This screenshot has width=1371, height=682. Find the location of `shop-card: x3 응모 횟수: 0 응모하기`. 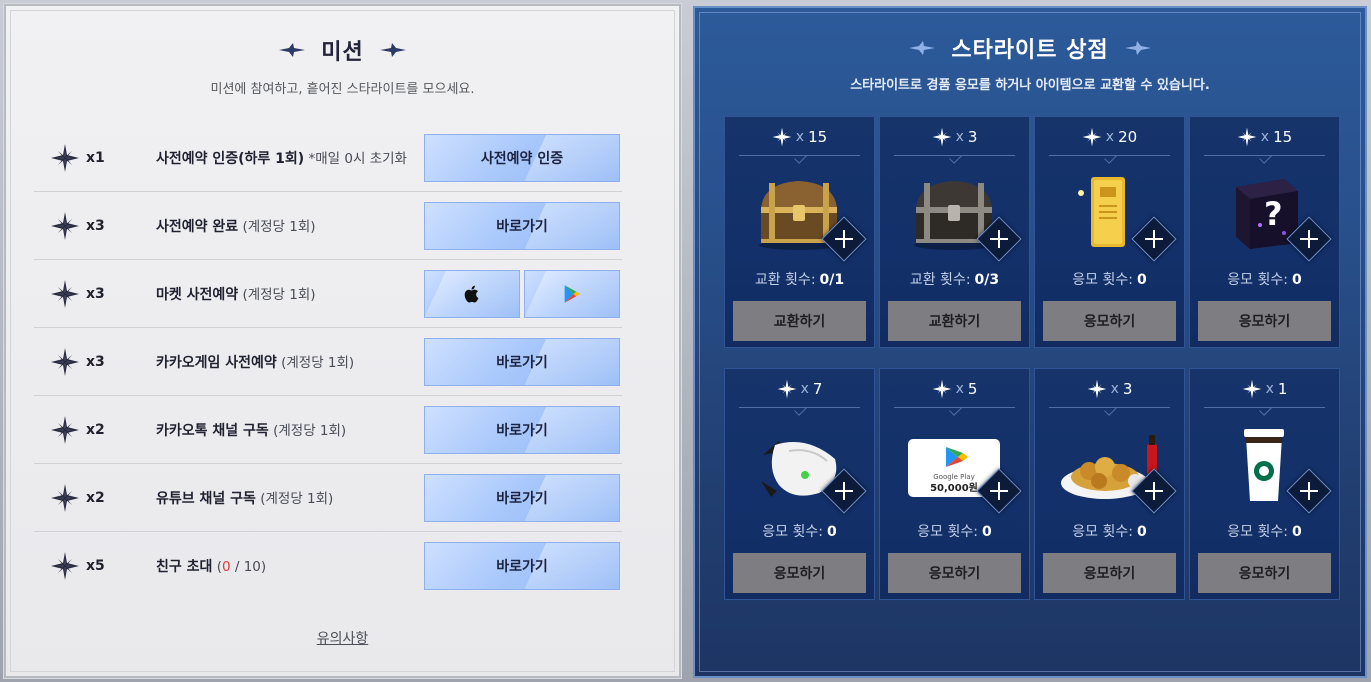

shop-card: x3 응모 횟수: 0 응모하기 is located at coordinates (1109, 484).